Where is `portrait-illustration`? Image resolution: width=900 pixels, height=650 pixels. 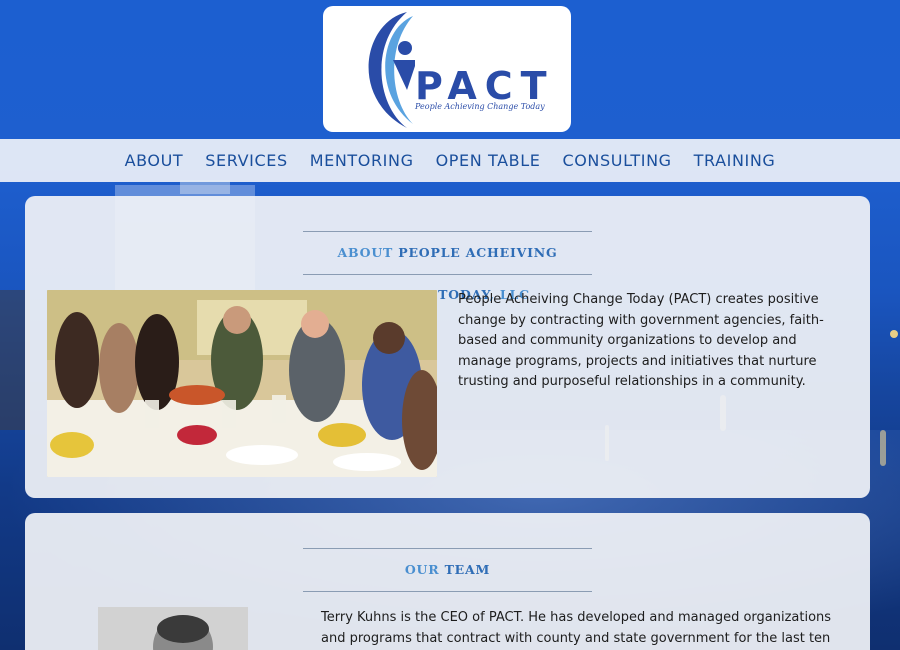 portrait-illustration is located at coordinates (173, 628).